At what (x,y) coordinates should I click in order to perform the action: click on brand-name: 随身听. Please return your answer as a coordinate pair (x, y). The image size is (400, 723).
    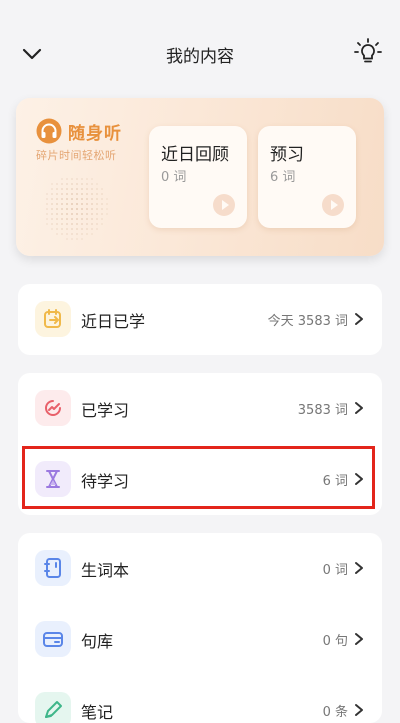
    Looking at the image, I should click on (95, 133).